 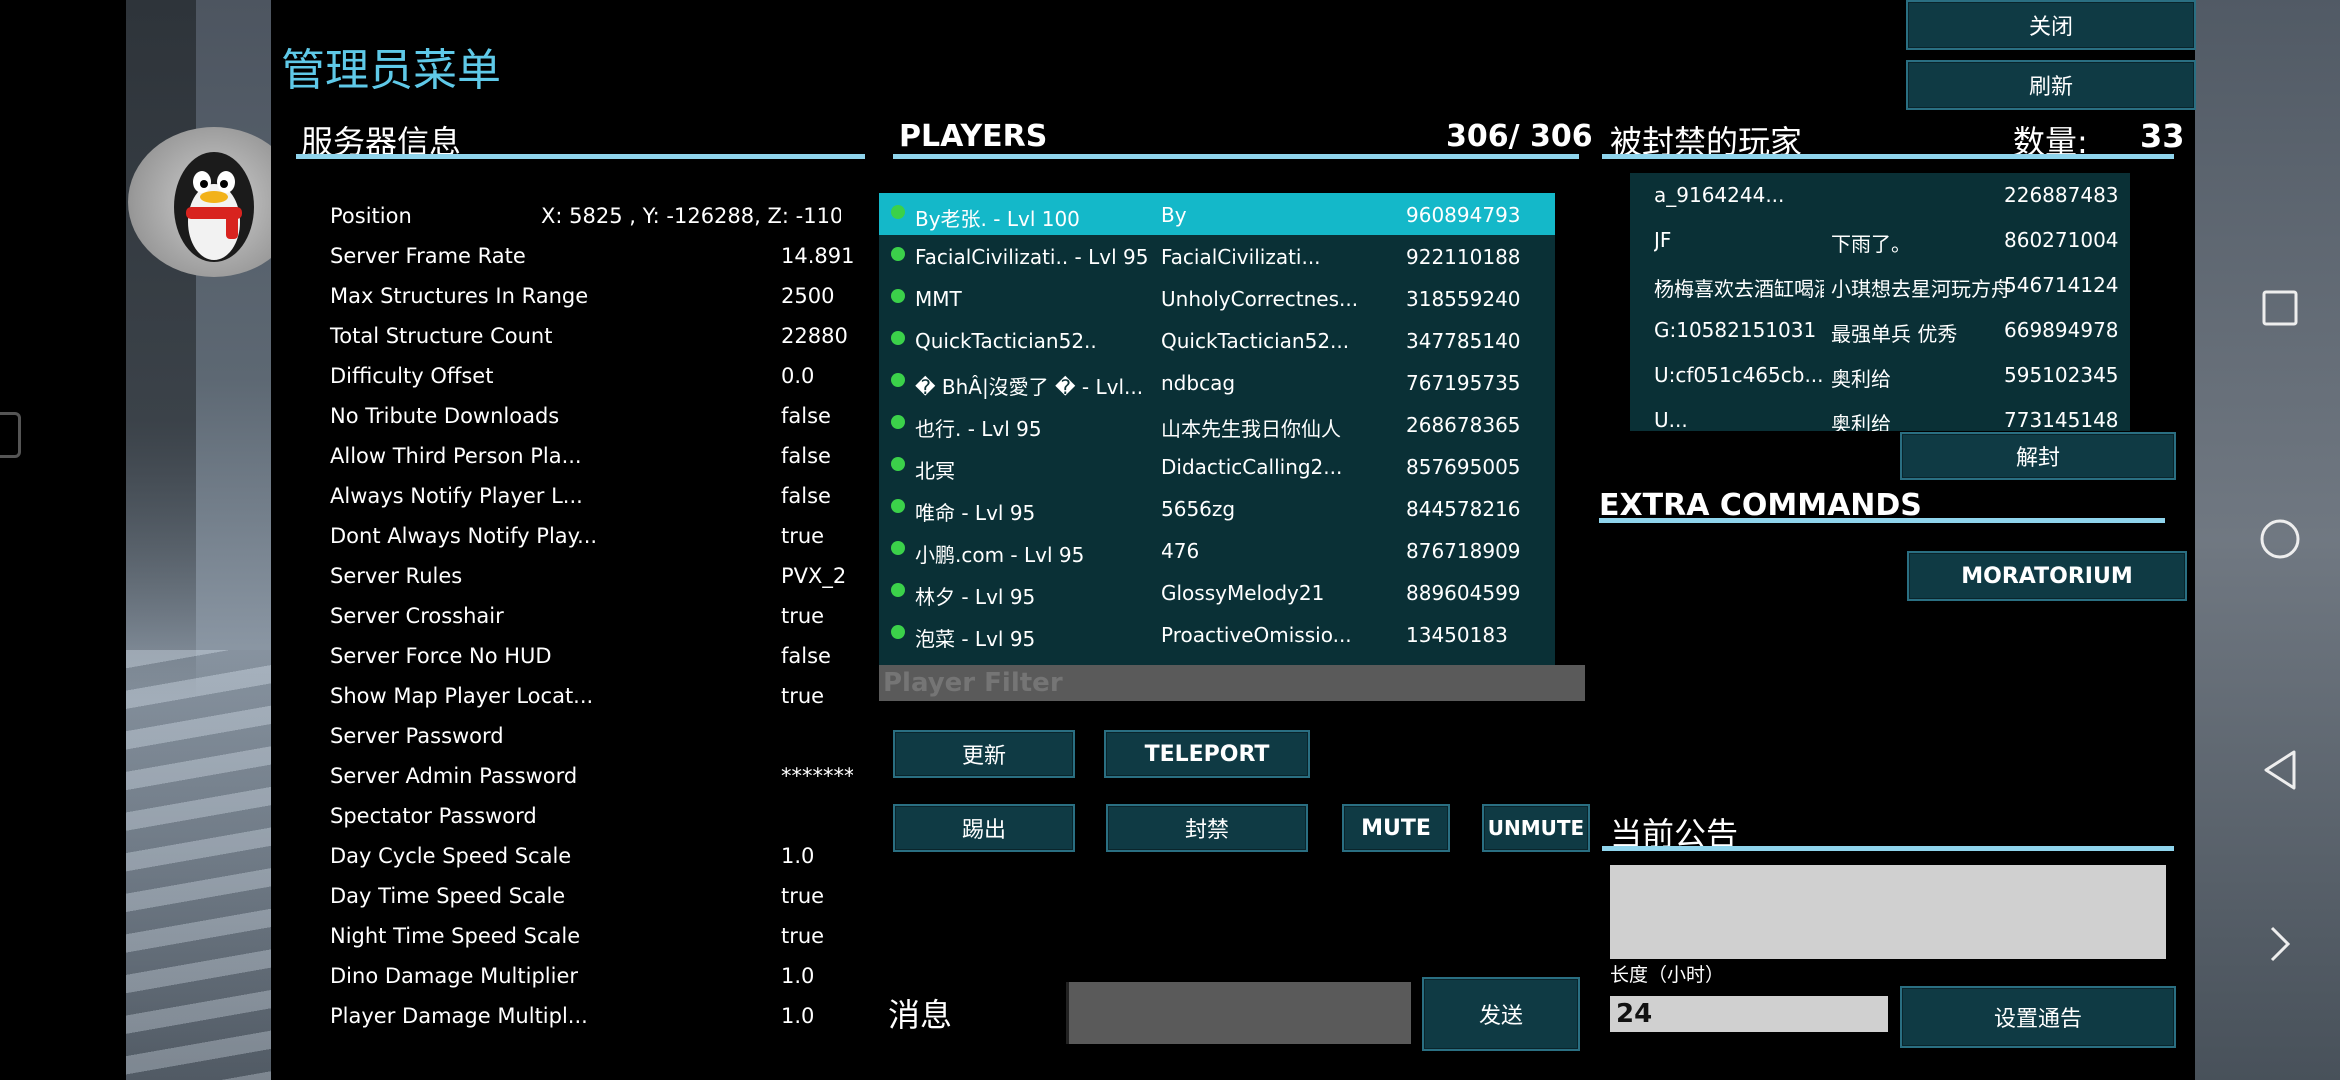 I want to click on mute-button: MUTE, so click(x=1396, y=828).